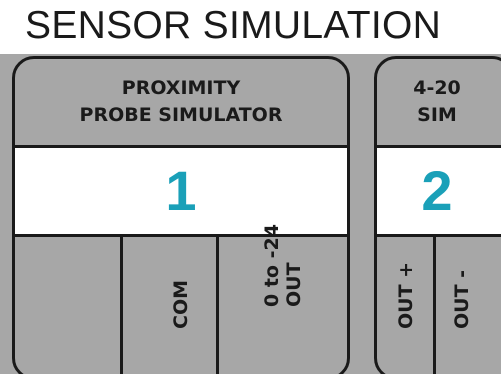 The width and height of the screenshot is (501, 374). Describe the element at coordinates (437, 88) in the screenshot. I see `module-header-line-1: 4-20` at that location.